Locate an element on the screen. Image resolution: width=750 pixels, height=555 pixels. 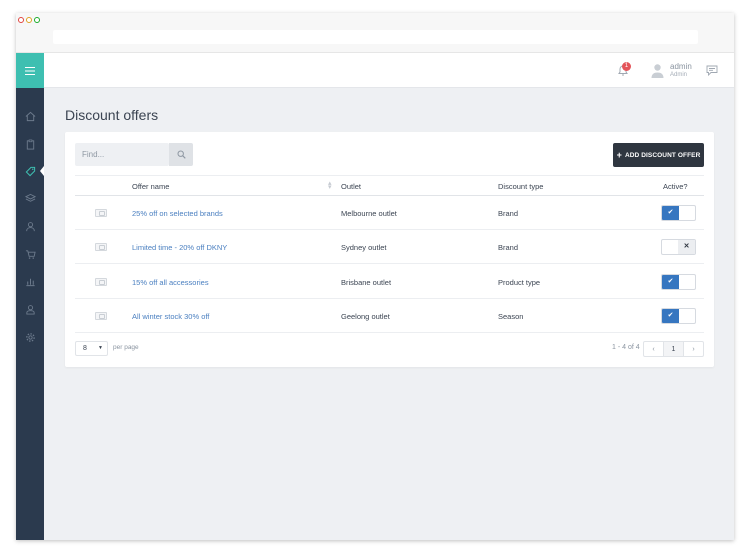
pagination-range: 1 - 4 of 4 is located at coordinates (626, 347).